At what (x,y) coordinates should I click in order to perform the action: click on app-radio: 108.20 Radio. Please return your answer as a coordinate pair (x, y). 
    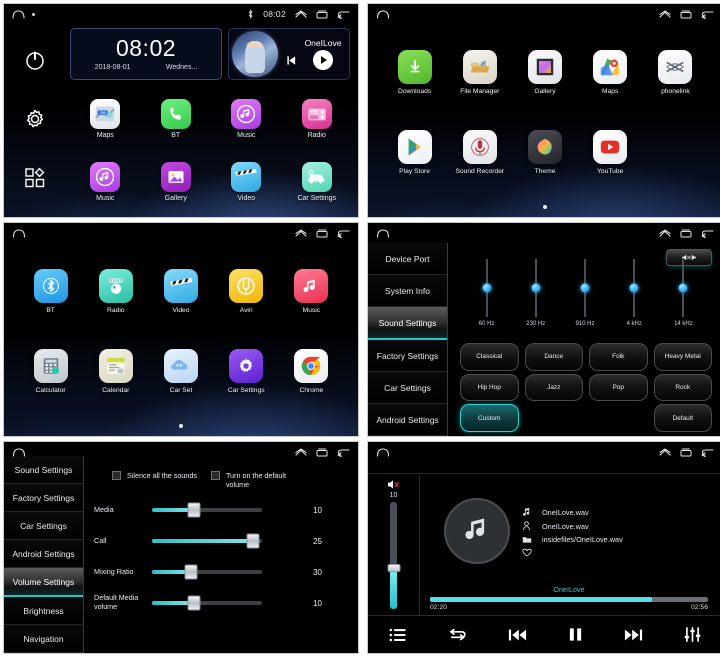
    Looking at the image, I should click on (317, 119).